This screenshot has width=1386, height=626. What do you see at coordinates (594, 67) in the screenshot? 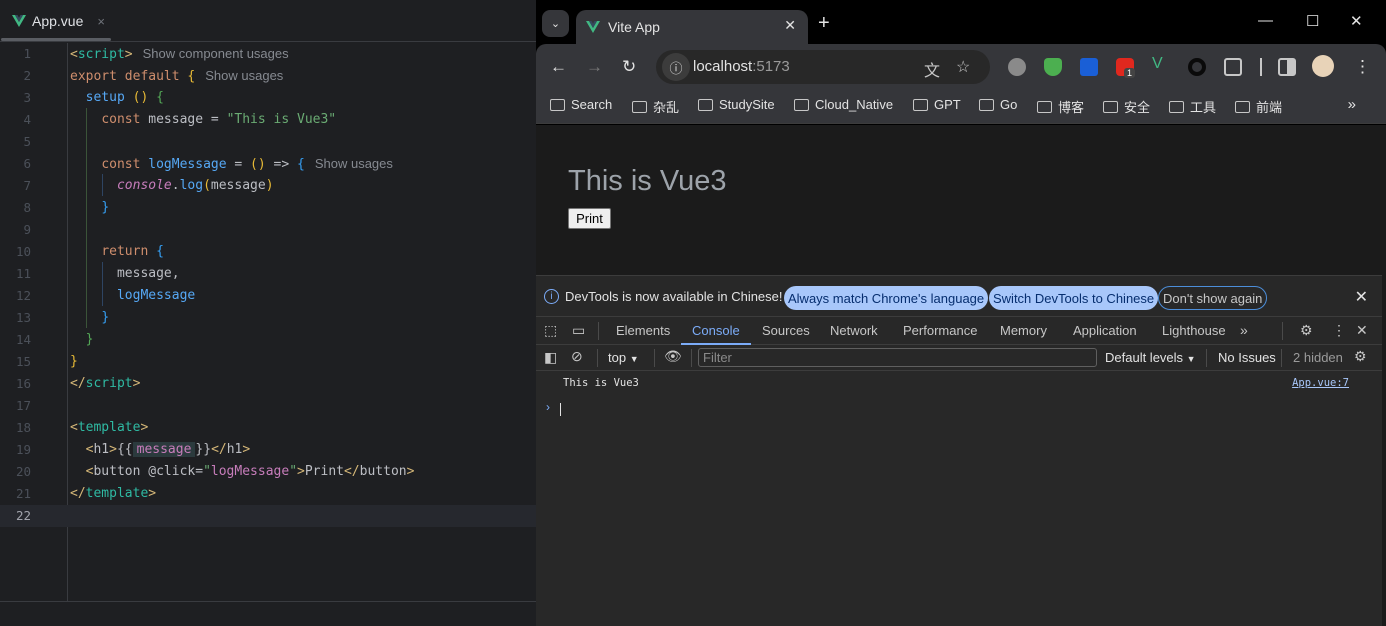
I see `forward-icon: →` at bounding box center [594, 67].